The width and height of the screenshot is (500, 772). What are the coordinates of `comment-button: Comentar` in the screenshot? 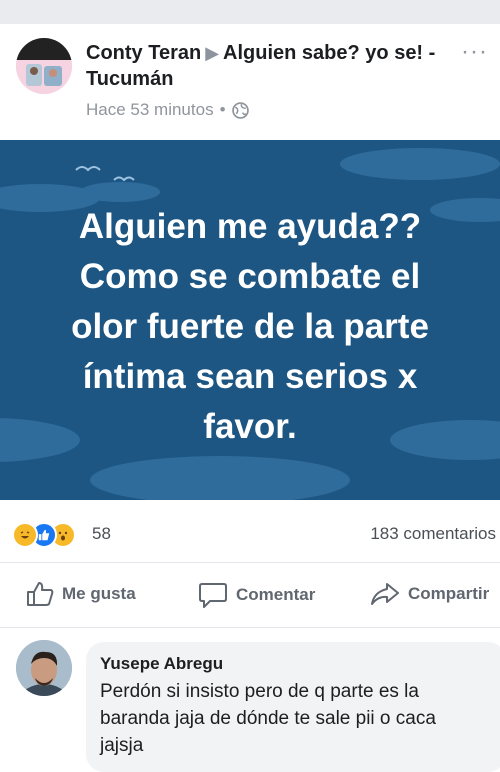 It's located at (256, 595).